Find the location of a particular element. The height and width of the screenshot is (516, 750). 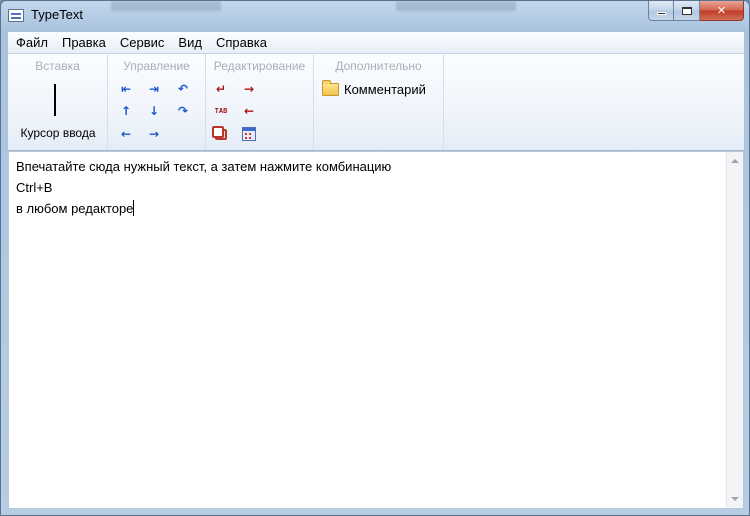

menu-bar: Файл Правка Сервис Вид Справка is located at coordinates (376, 43).